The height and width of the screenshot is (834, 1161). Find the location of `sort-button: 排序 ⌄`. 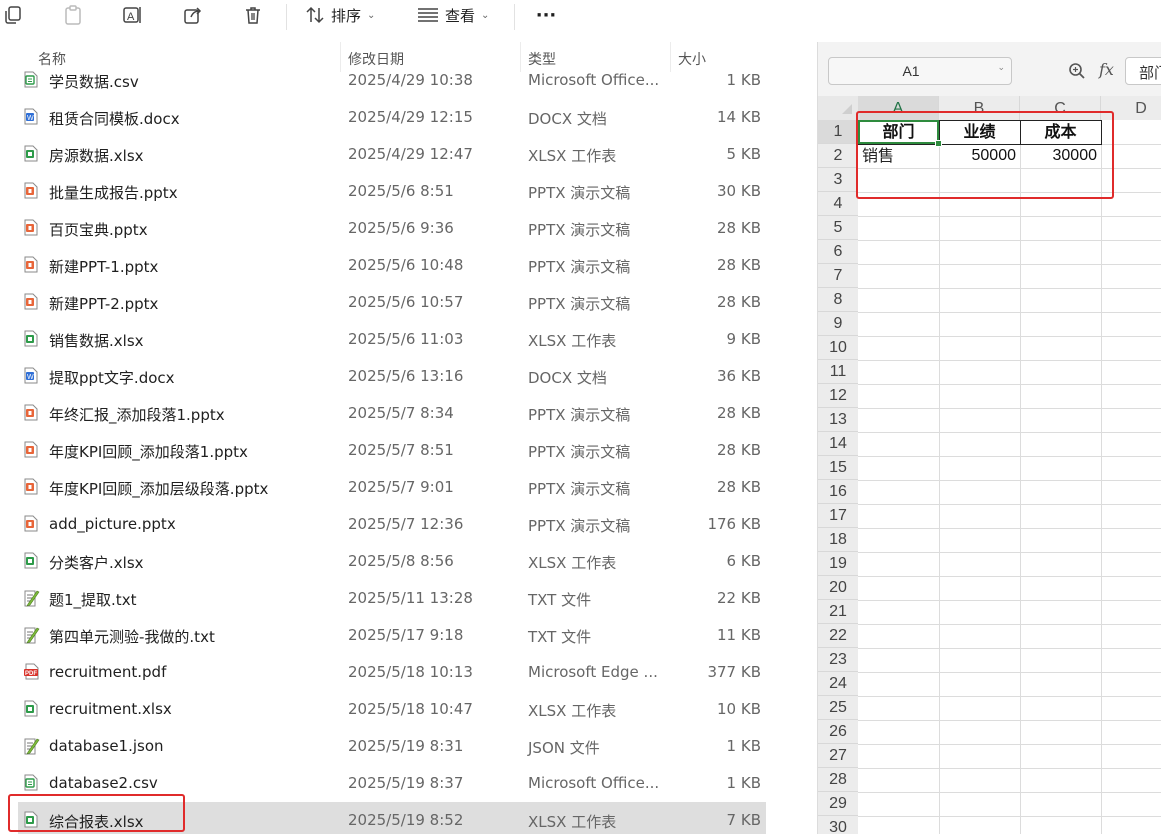

sort-button: 排序 ⌄ is located at coordinates (340, 15).